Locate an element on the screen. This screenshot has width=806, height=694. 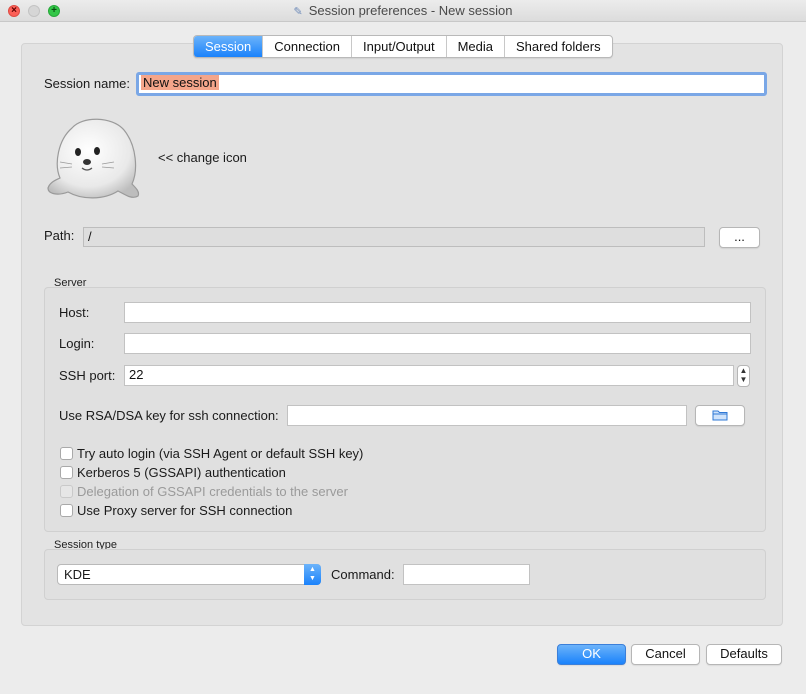
rsa-key-input is located at coordinates (487, 415).